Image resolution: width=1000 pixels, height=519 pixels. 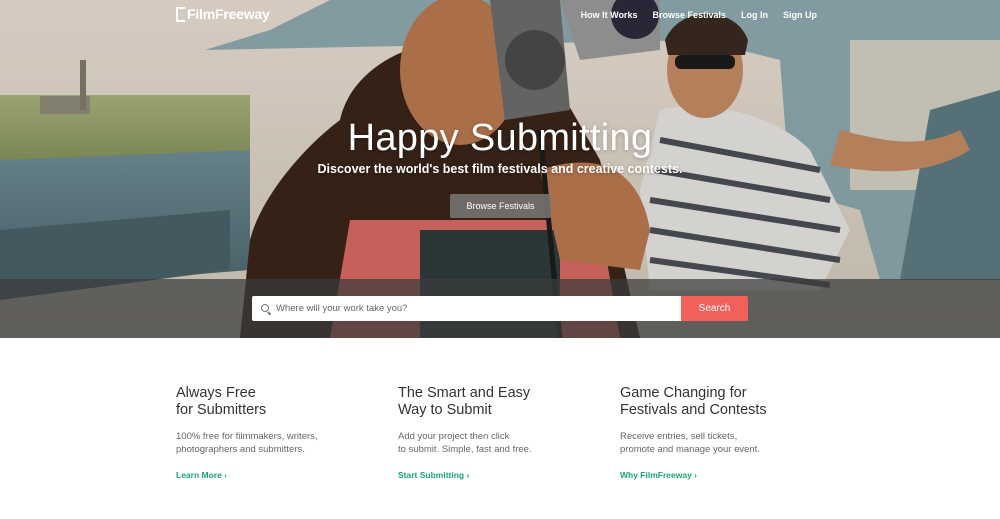 I want to click on feature-title-line: Game Changing for, so click(x=683, y=393).